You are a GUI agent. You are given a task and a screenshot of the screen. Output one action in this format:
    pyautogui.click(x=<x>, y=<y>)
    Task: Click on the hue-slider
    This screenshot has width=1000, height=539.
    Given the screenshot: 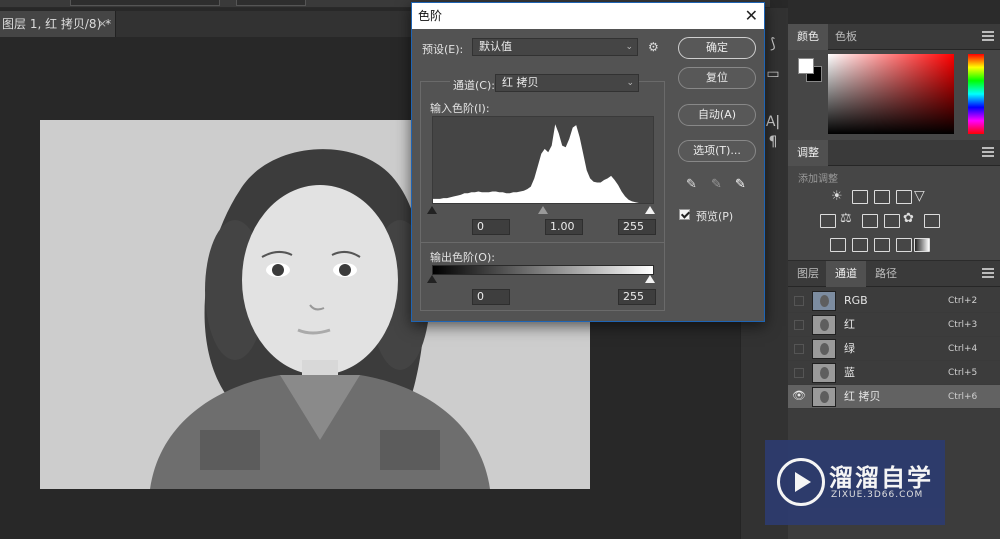 What is the action you would take?
    pyautogui.click(x=976, y=94)
    